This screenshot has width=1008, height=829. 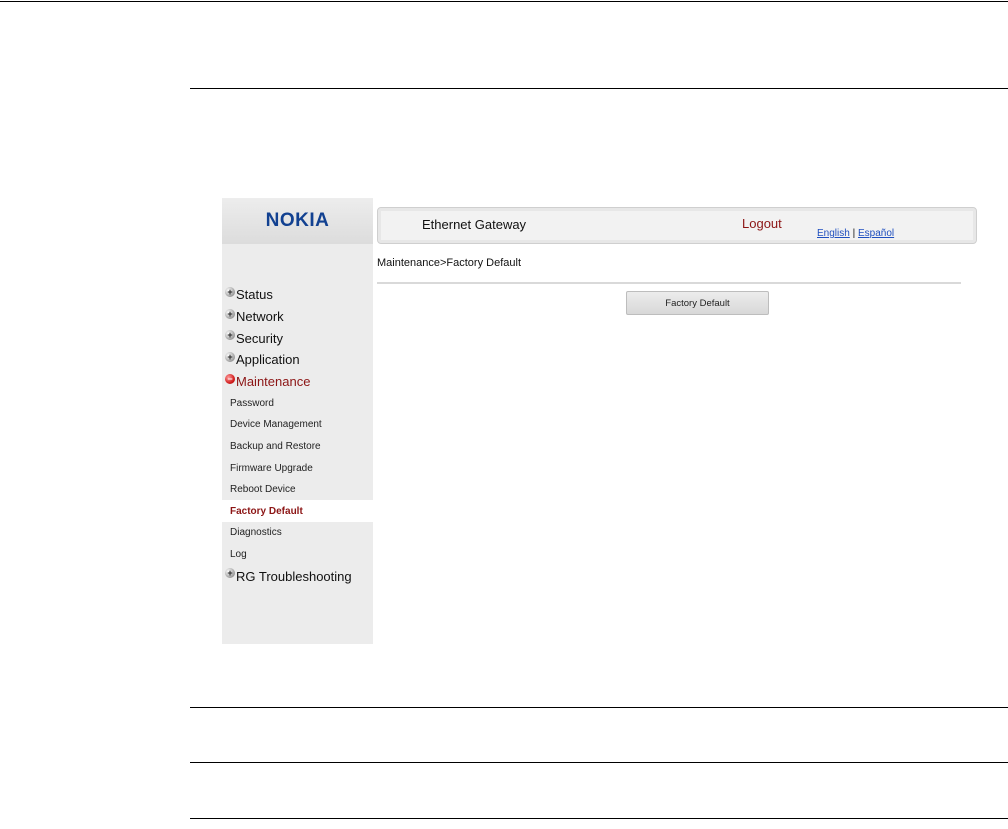 I want to click on page-top-rule, so click(x=504, y=1).